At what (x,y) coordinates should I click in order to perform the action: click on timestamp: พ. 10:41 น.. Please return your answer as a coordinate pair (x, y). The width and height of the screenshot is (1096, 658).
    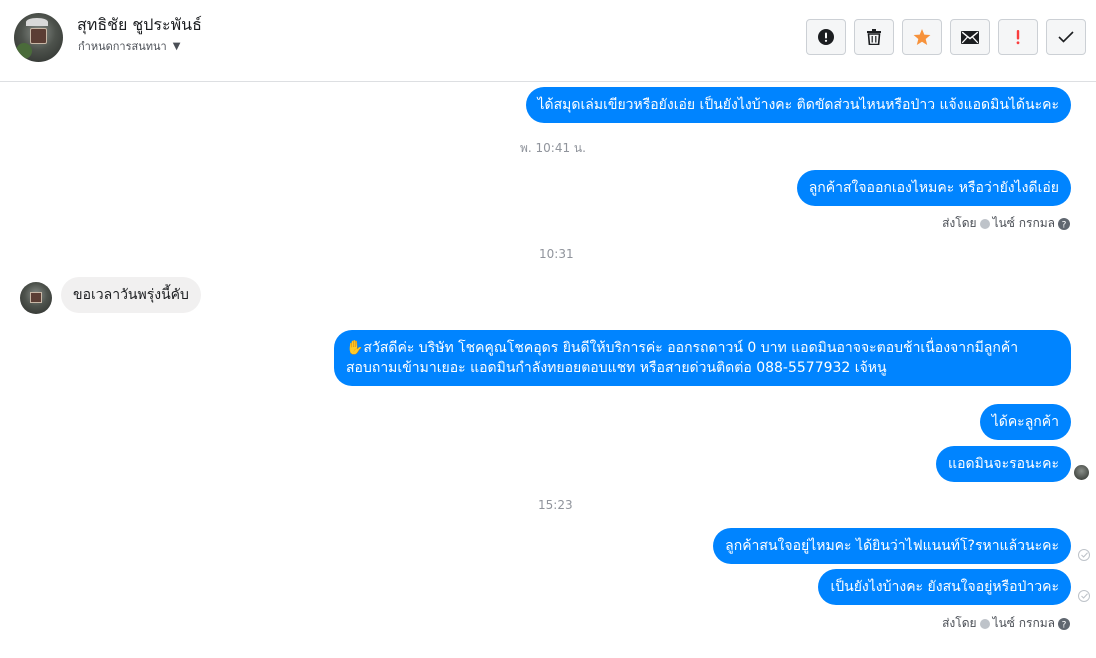
    Looking at the image, I should click on (553, 148).